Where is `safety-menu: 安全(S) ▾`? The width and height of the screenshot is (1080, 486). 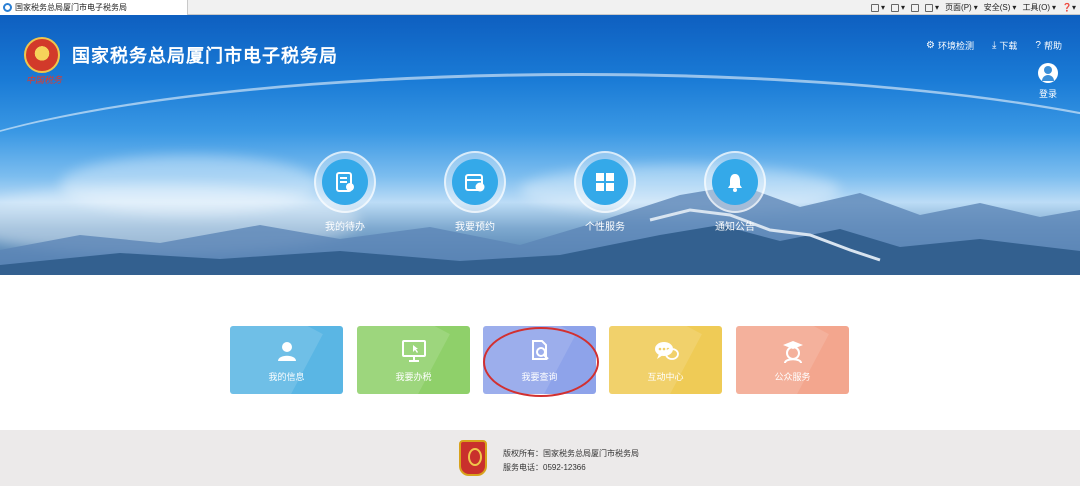
safety-menu: 安全(S) ▾ is located at coordinates (1000, 7).